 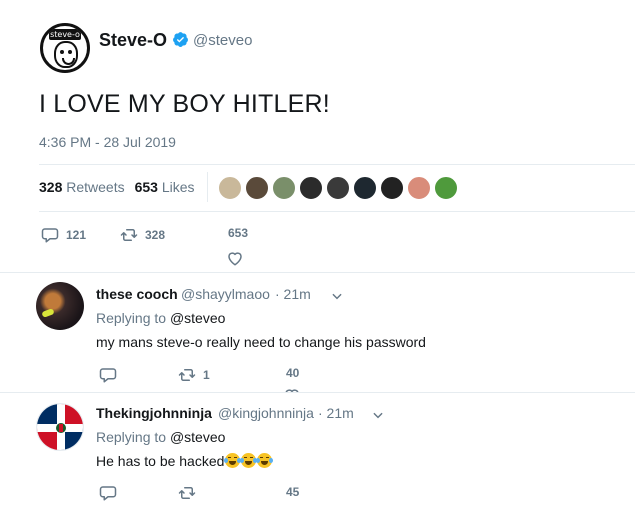 I want to click on retweets-stat: 328 Retweets, so click(x=82, y=187).